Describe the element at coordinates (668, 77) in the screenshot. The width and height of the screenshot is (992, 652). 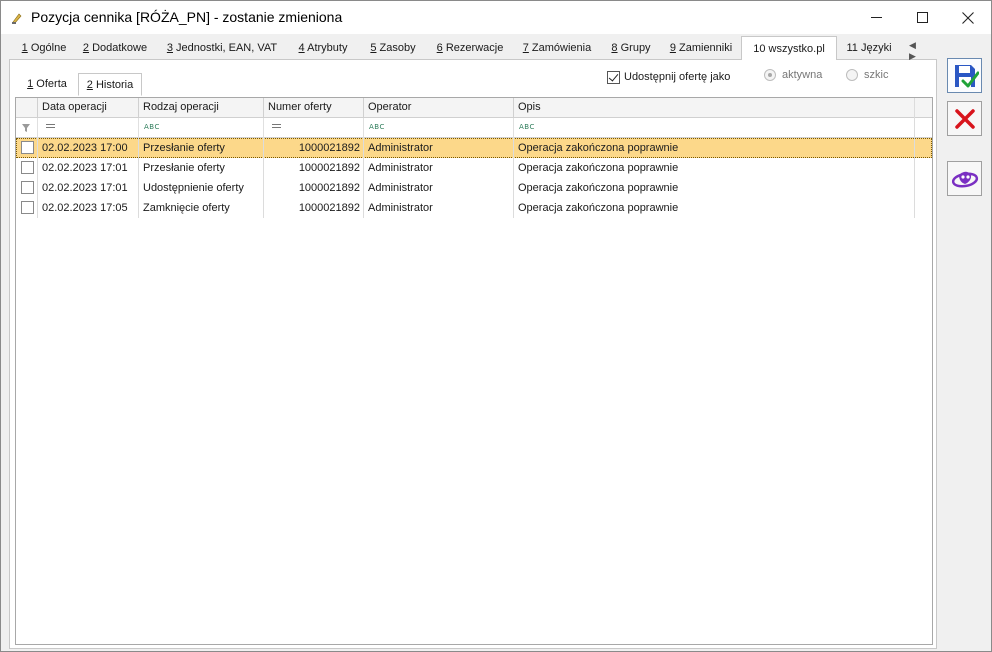
I see `share-offer-checkbox: Udostępnij ofertę jako` at that location.